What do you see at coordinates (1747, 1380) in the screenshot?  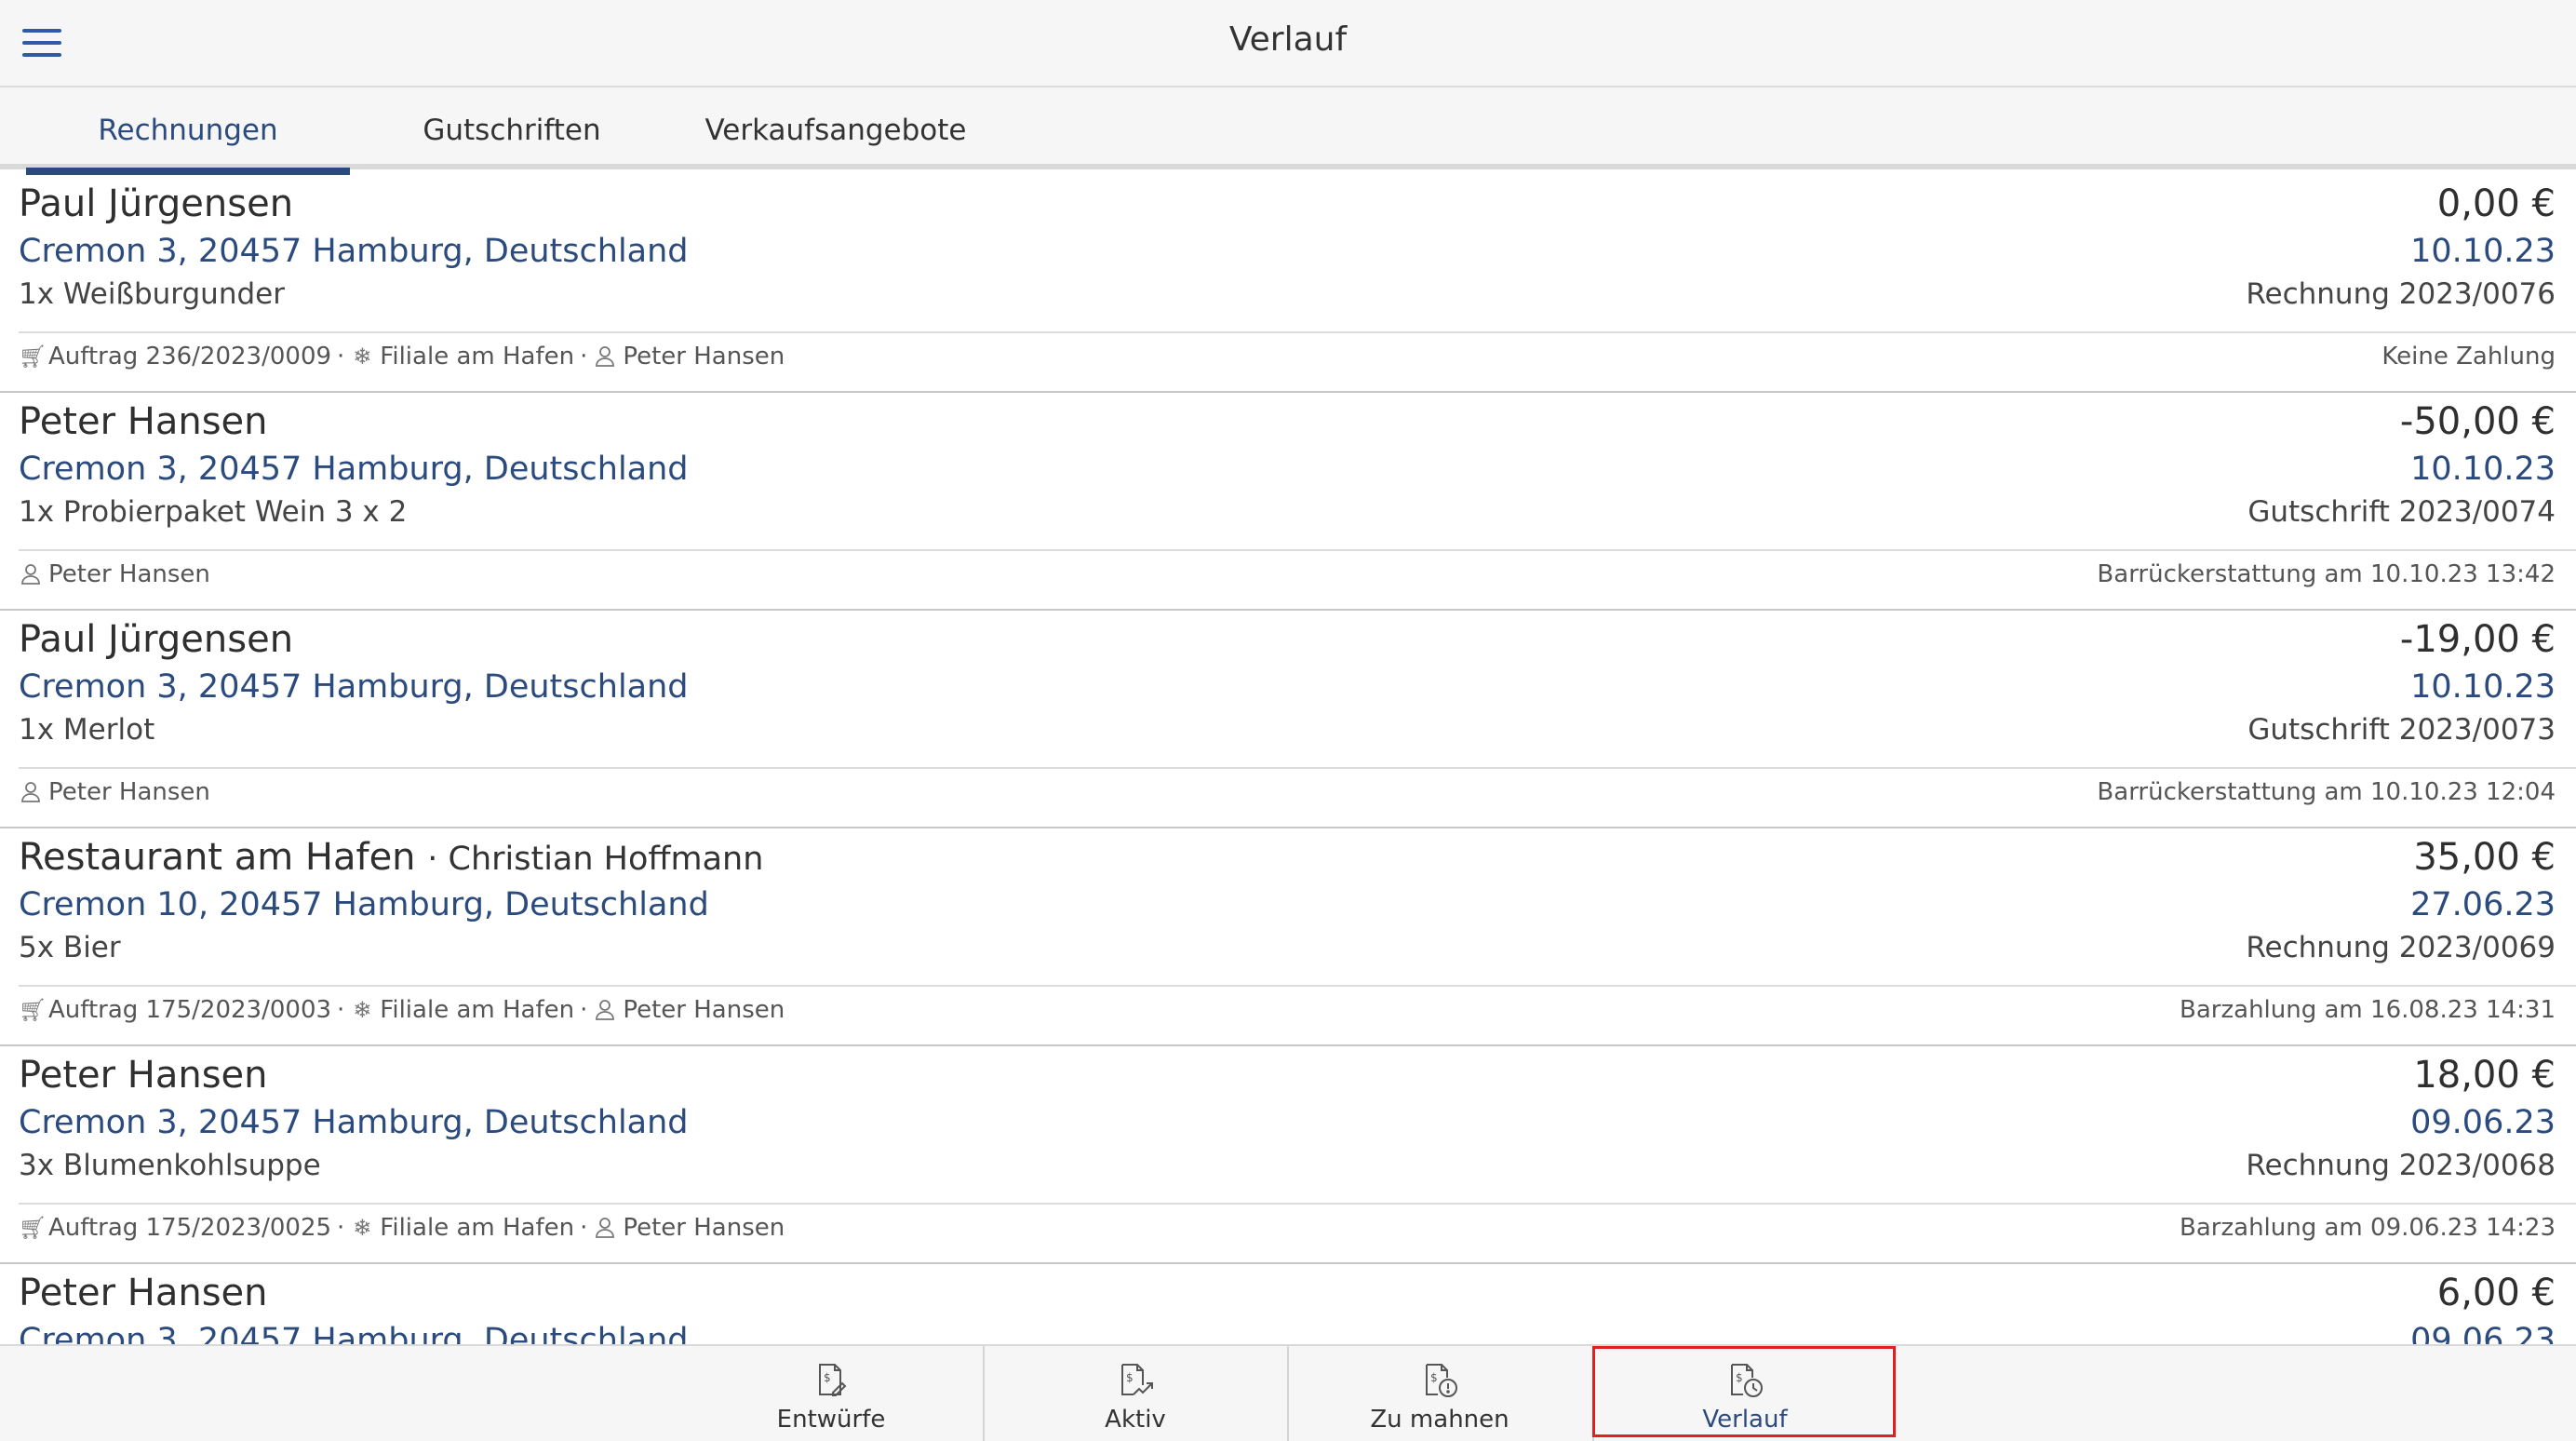 I see `invoice-history-icon: $` at bounding box center [1747, 1380].